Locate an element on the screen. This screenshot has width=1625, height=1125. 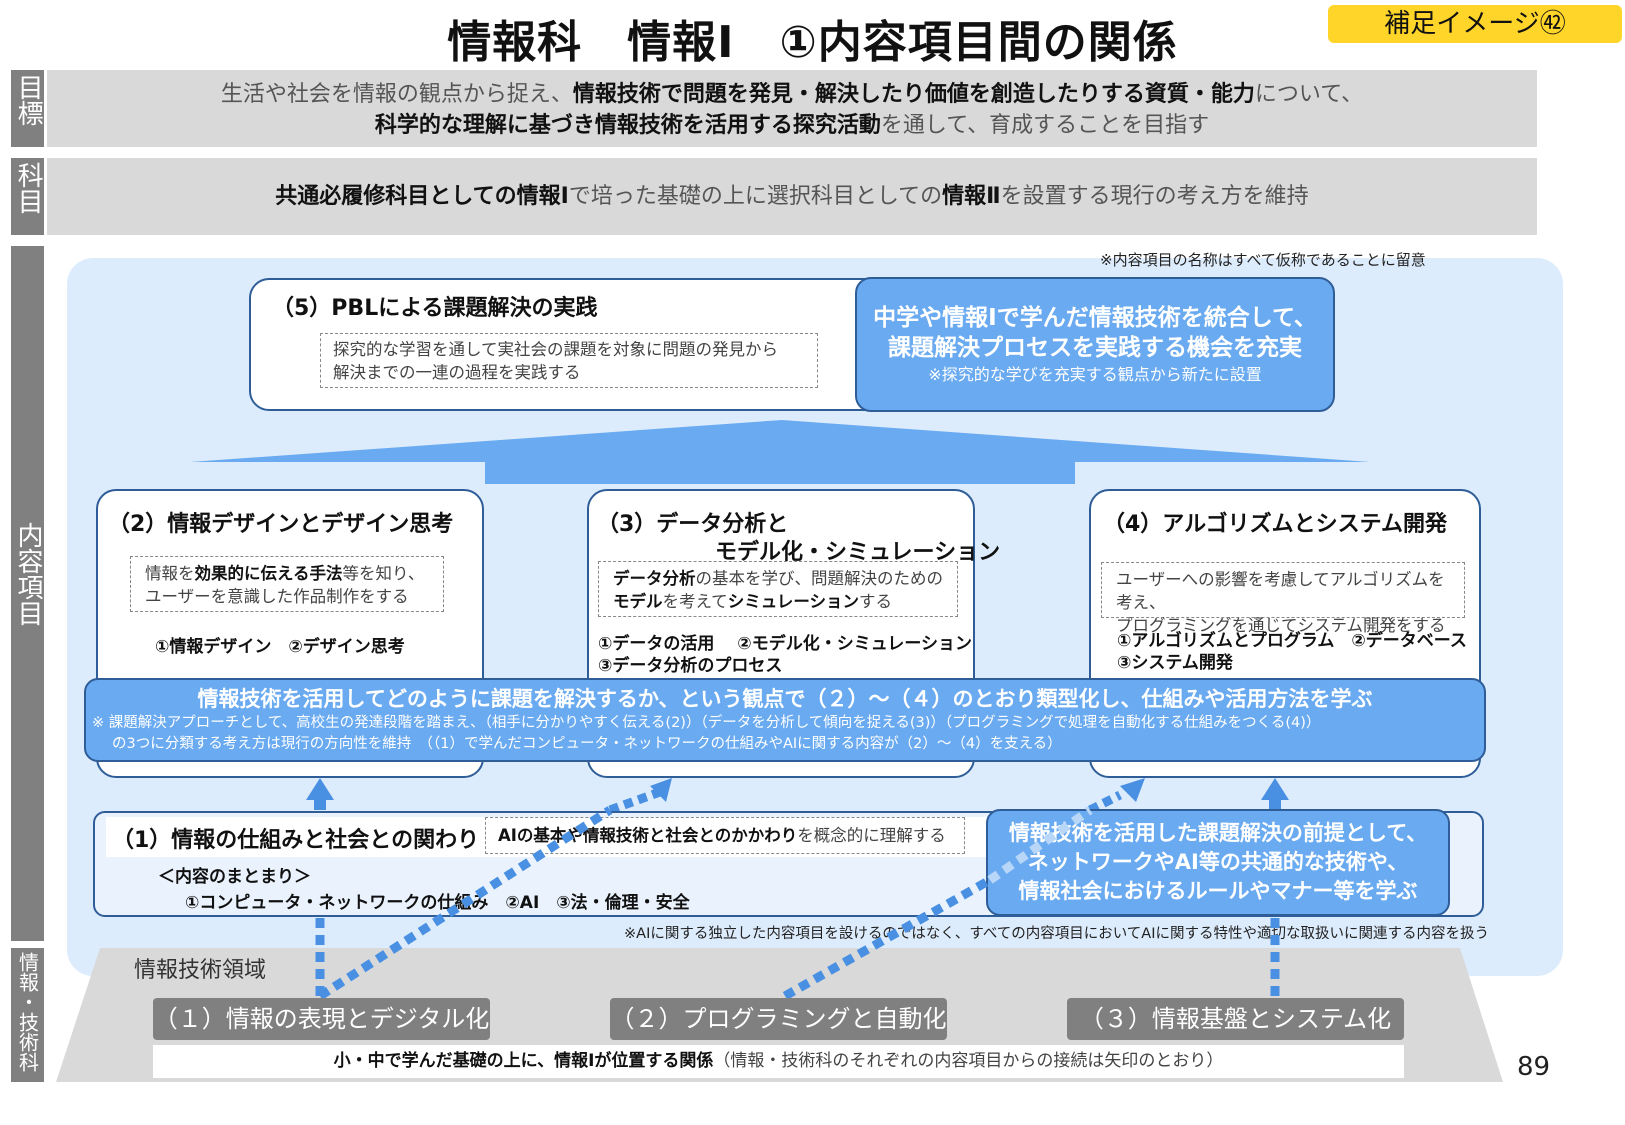
tech-footer-bold2: 情報Ⅰが位置する関係 is located at coordinates (634, 1061).